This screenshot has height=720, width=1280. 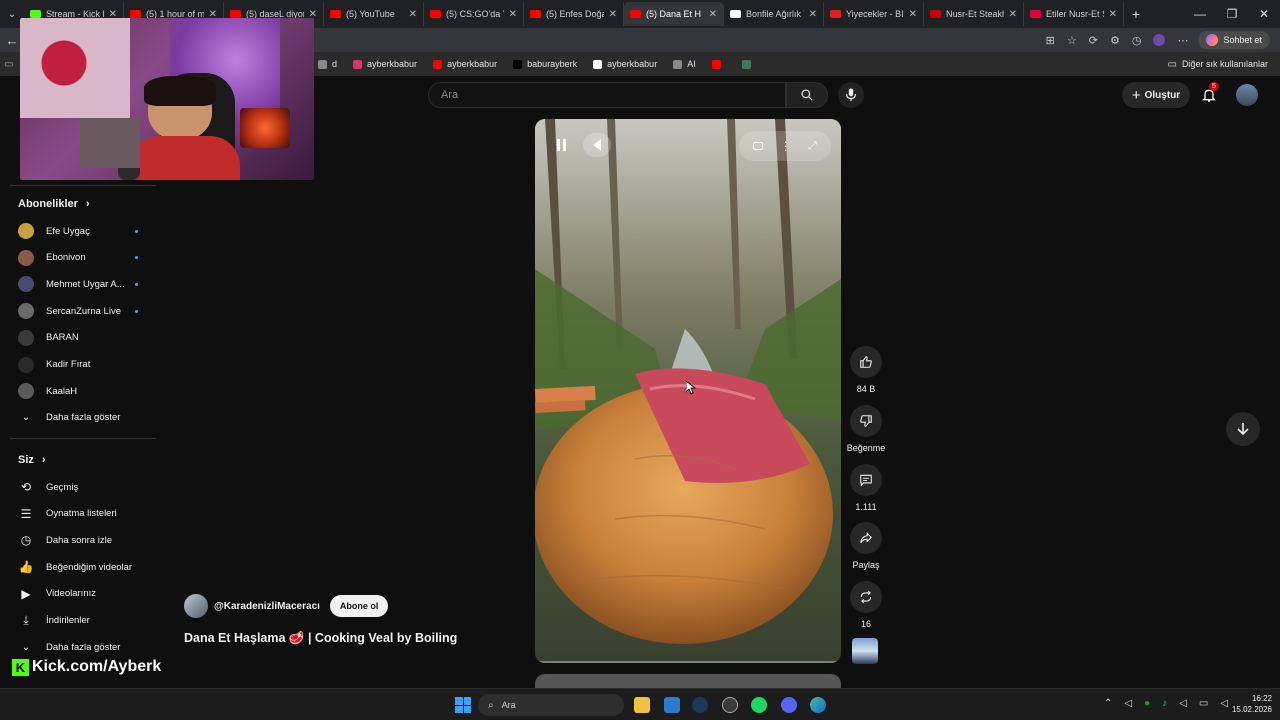 What do you see at coordinates (78, 258) in the screenshot?
I see `subscription-item: Ebonivon` at bounding box center [78, 258].